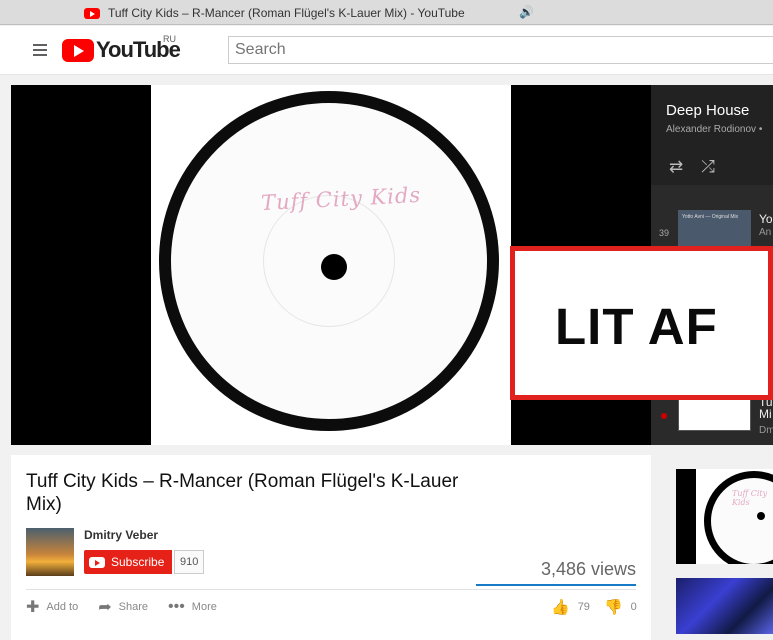 The image size is (773, 640). What do you see at coordinates (664, 233) in the screenshot?
I see `playlist-item-index: 39` at bounding box center [664, 233].